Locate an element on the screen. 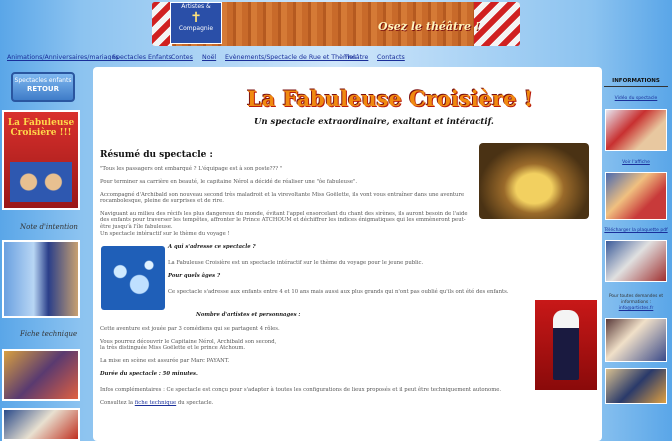  contact-email-link: info@artistes.fr is located at coordinates (636, 308).